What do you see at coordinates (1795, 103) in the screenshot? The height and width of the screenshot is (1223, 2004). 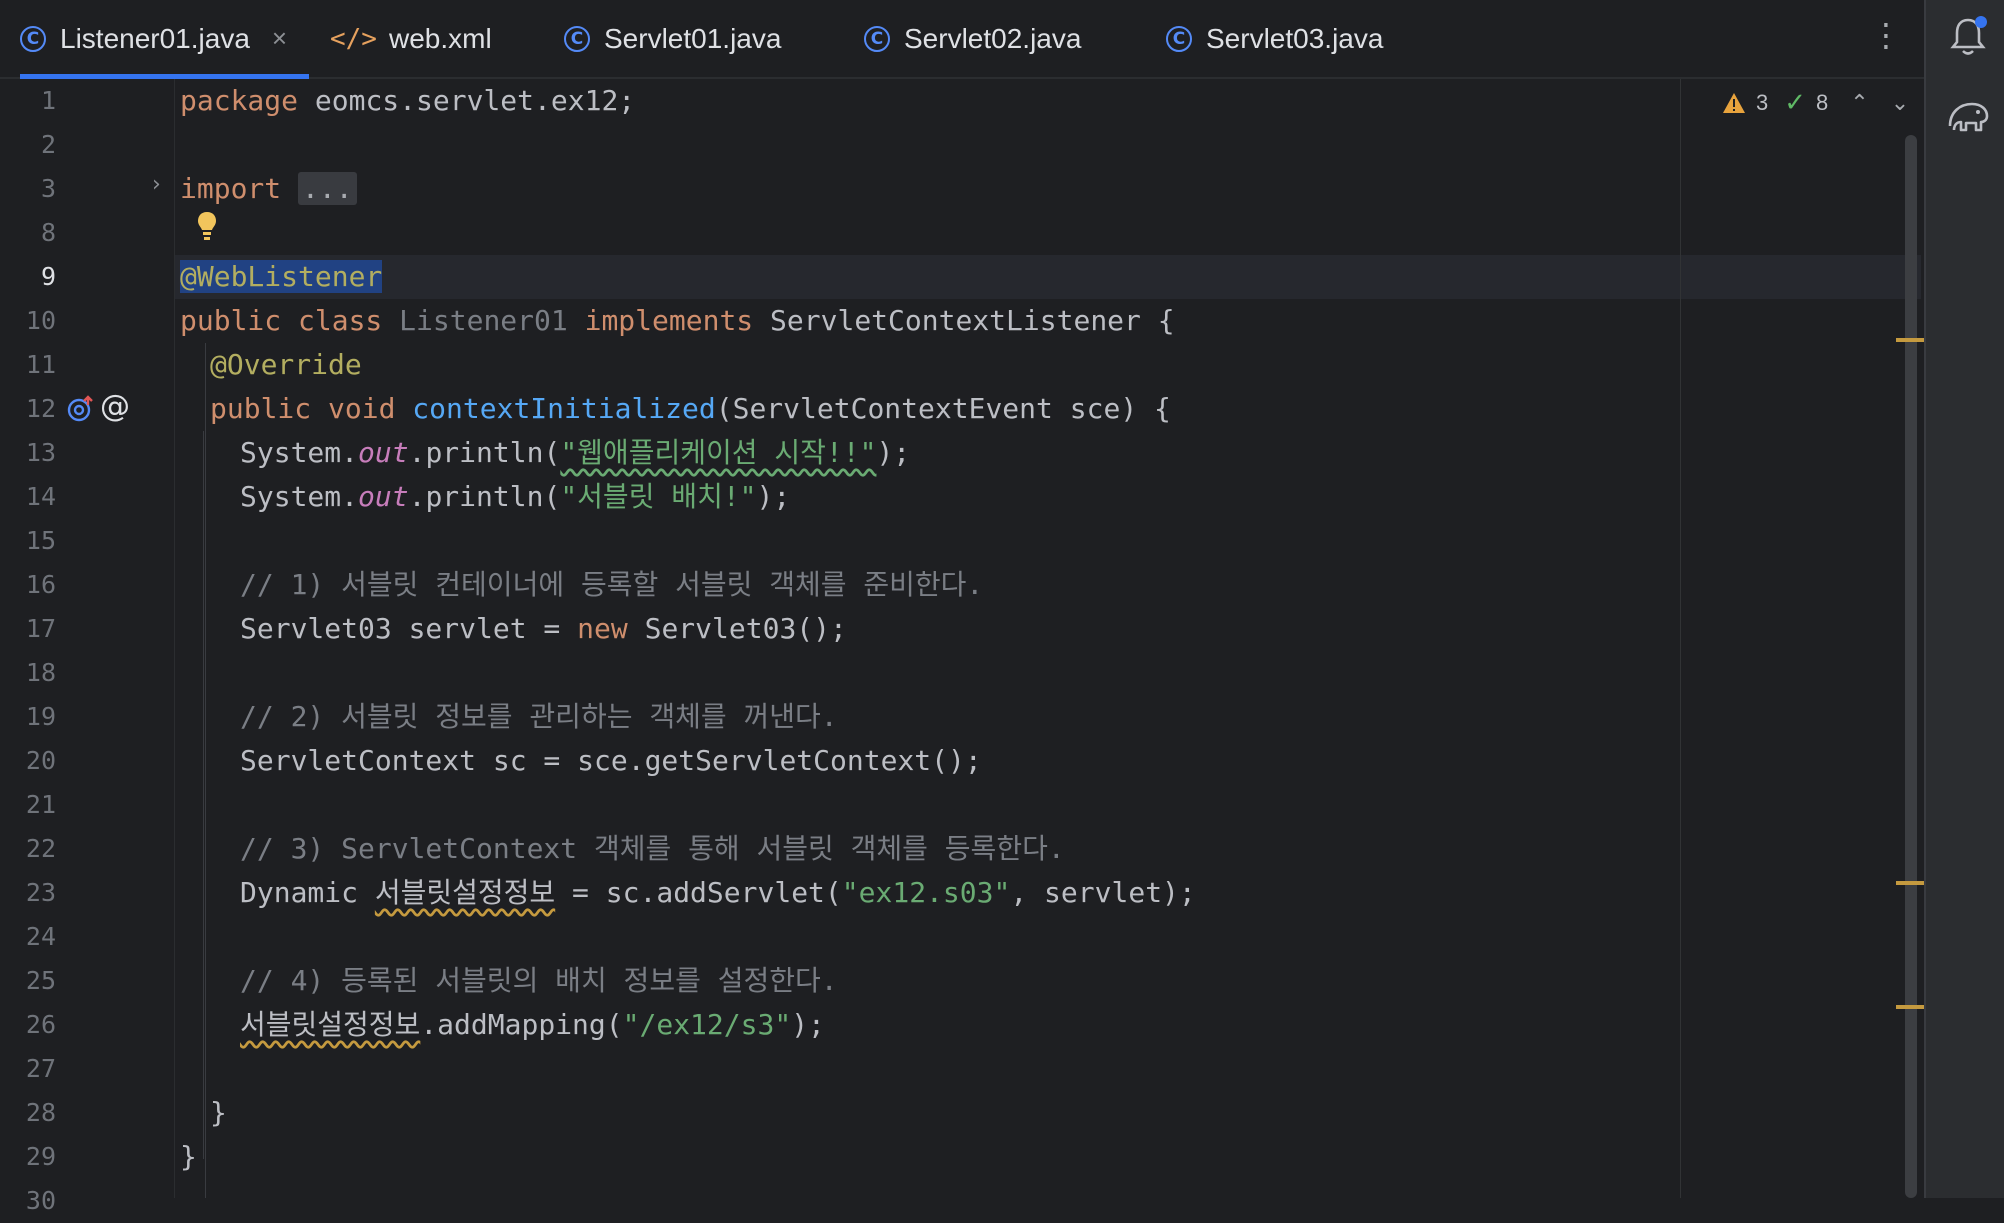 I see `check-icon: ✓` at bounding box center [1795, 103].